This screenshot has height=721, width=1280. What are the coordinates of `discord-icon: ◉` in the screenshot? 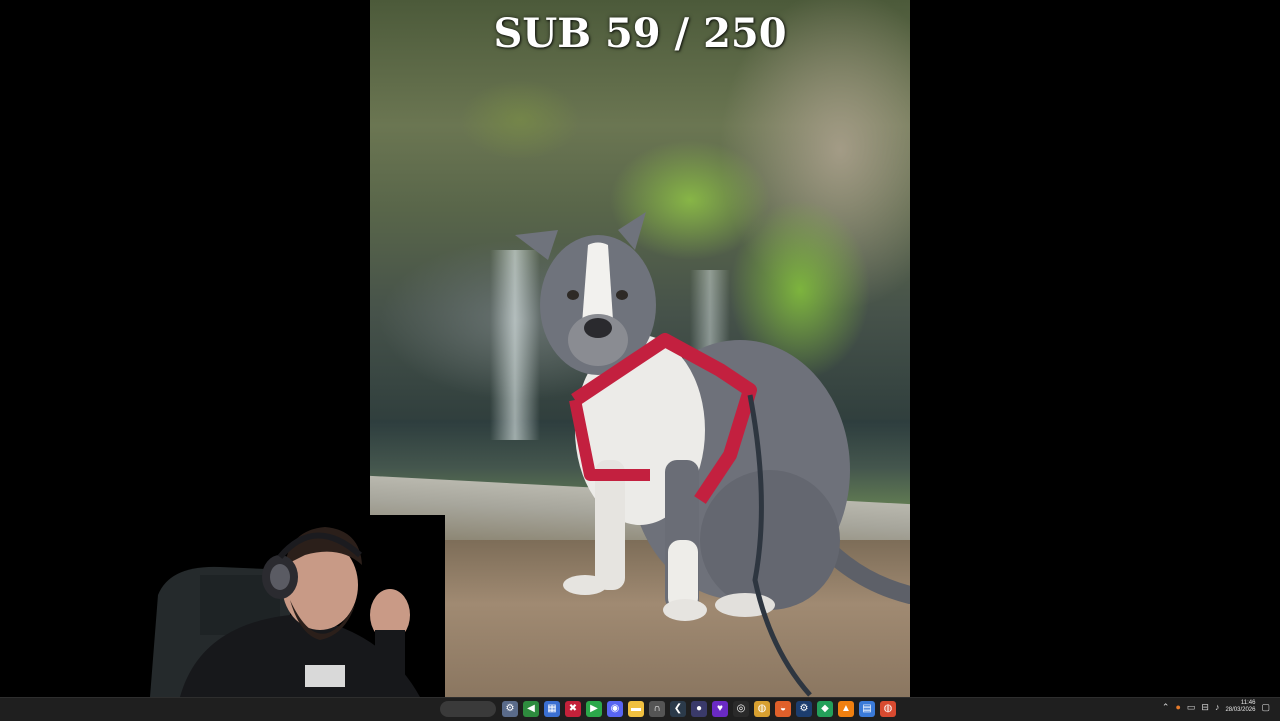 It's located at (615, 709).